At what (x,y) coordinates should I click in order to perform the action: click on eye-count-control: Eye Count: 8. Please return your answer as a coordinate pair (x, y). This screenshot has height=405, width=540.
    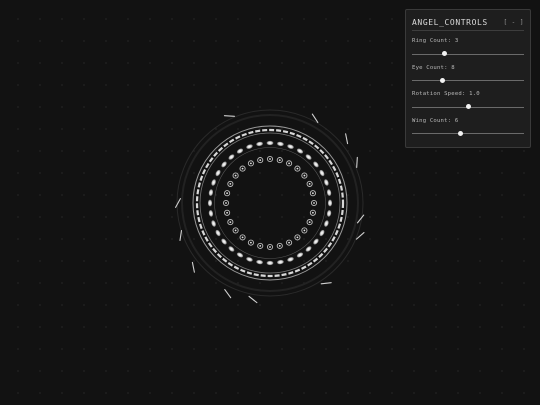
    Looking at the image, I should click on (468, 77).